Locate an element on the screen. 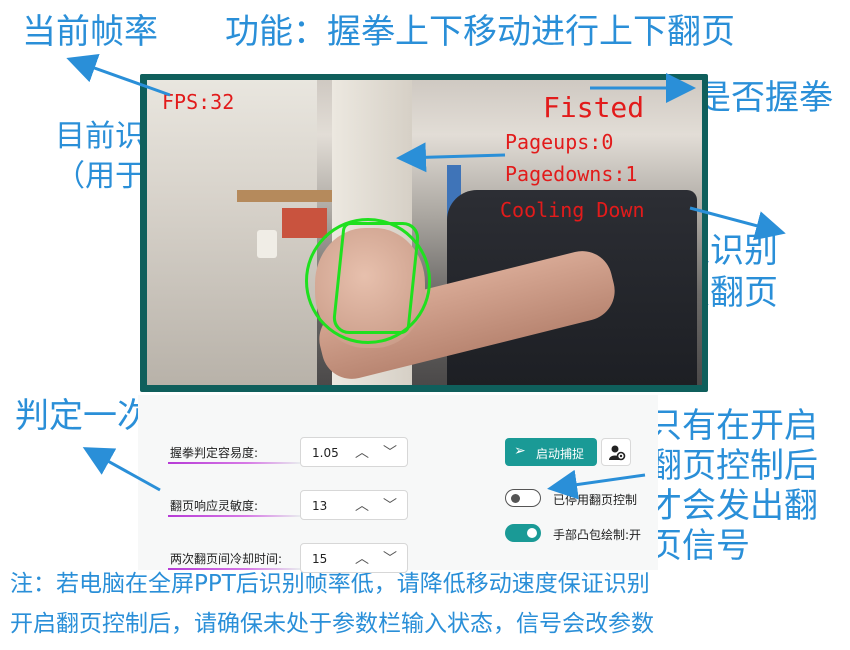 This screenshot has height=650, width=850. arrow-sensitivity is located at coordinates (121, 469).